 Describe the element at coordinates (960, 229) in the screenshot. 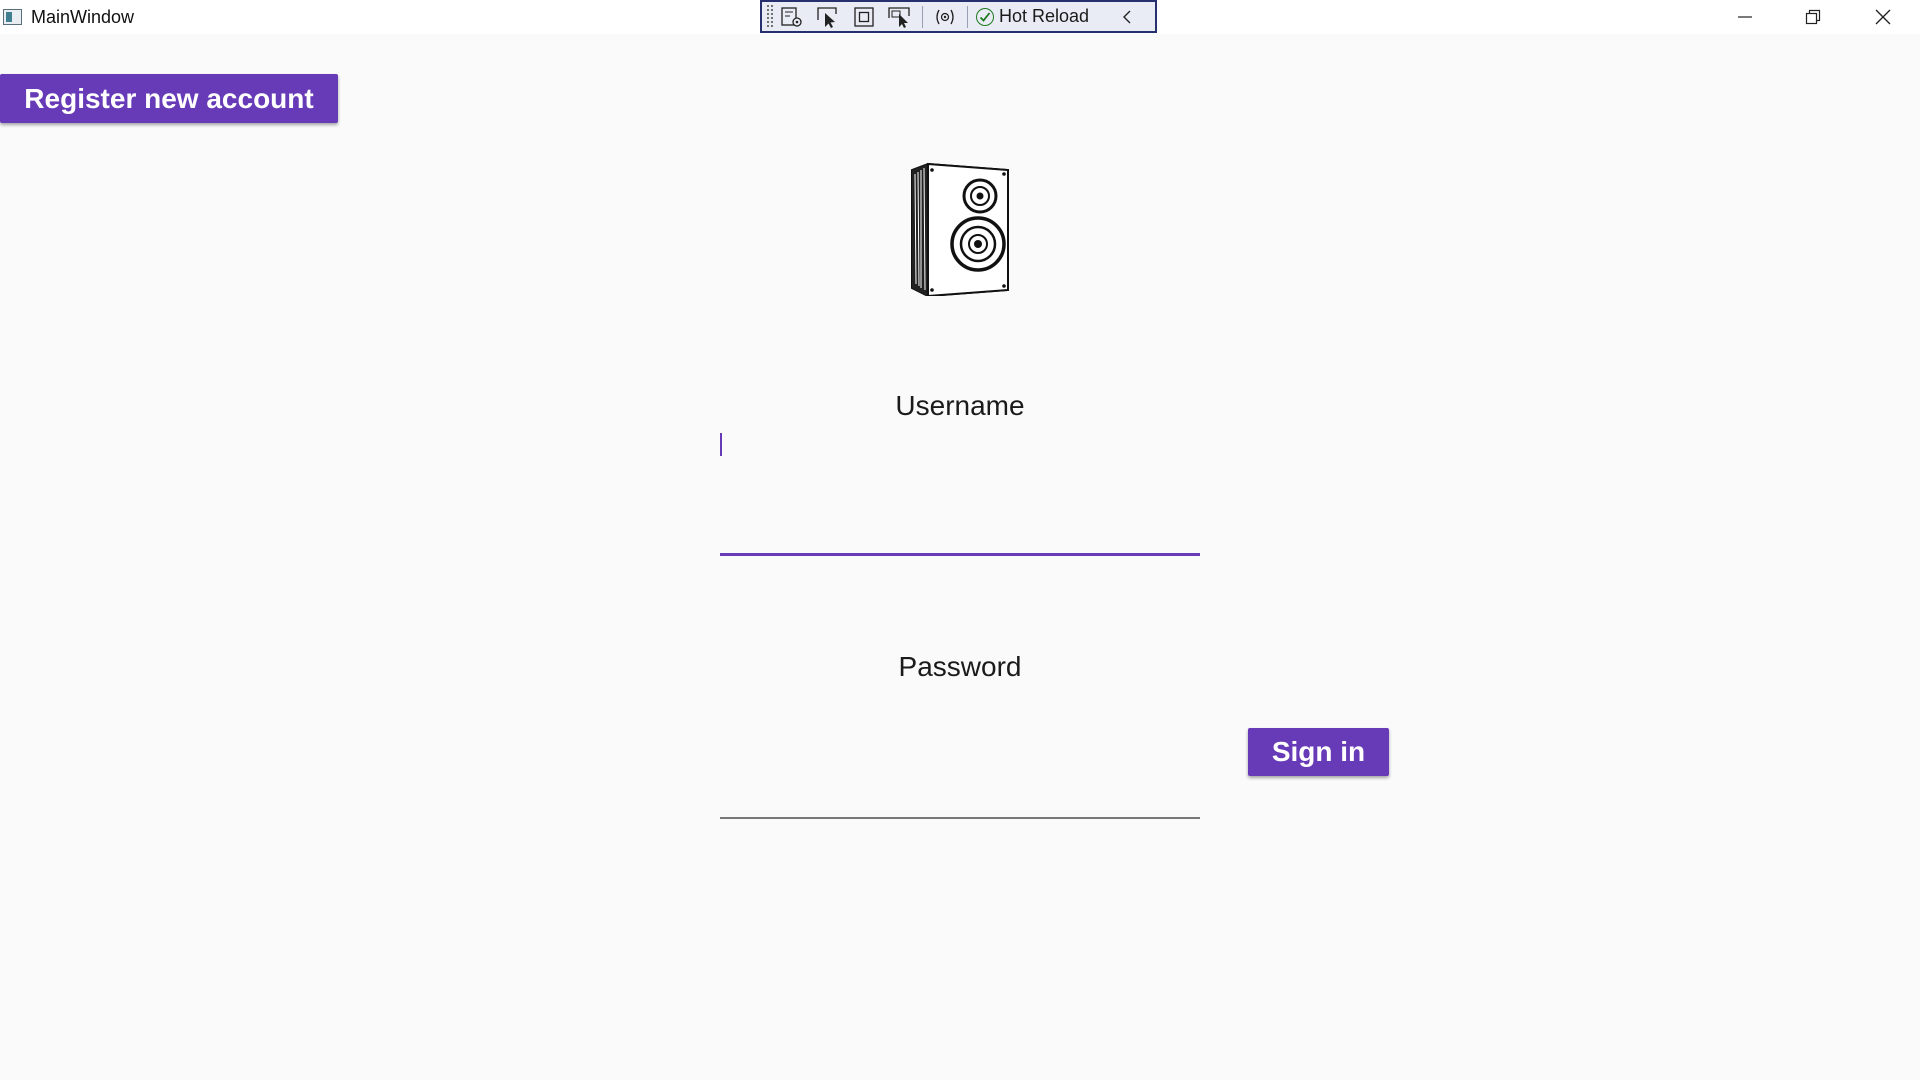

I see `speaker-icon` at that location.